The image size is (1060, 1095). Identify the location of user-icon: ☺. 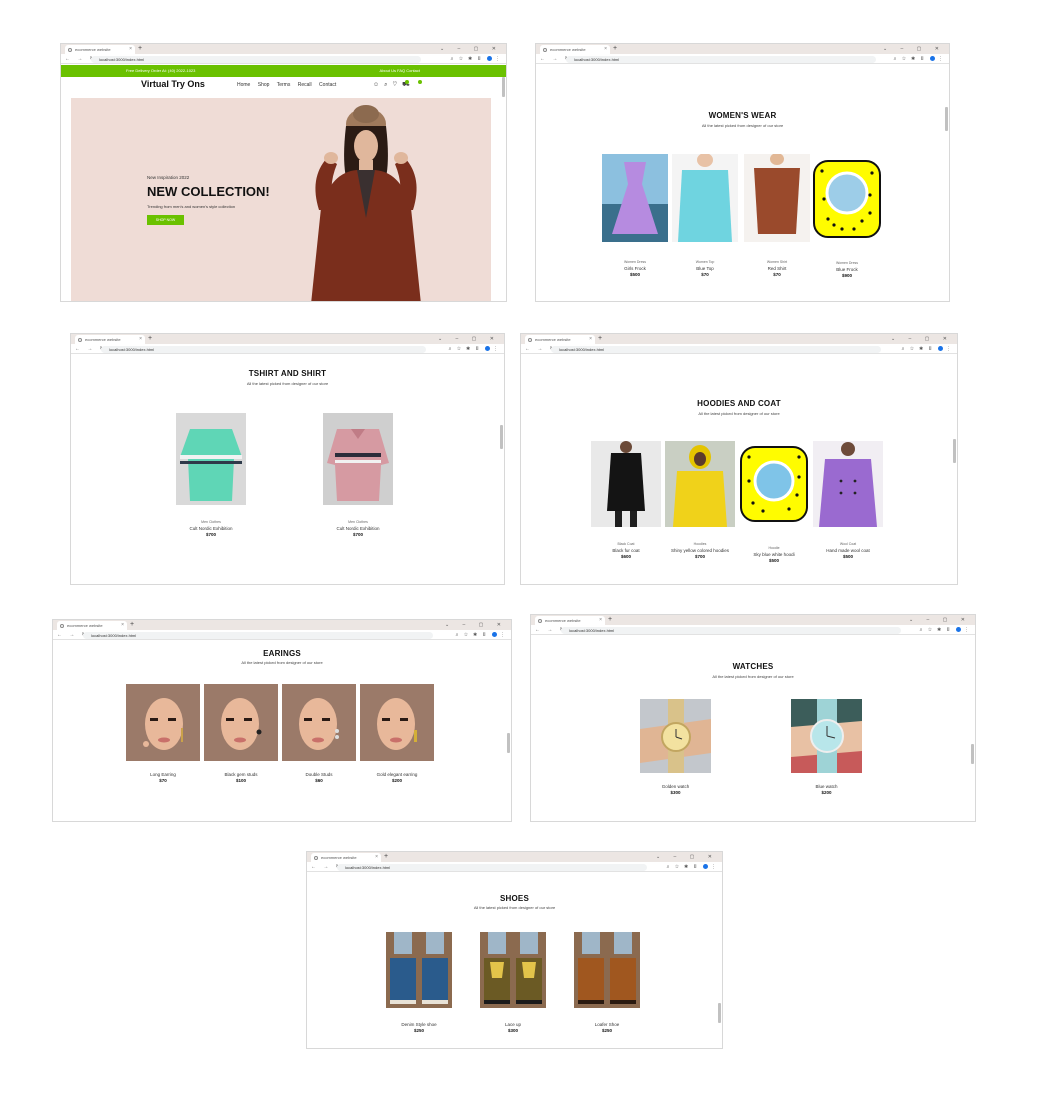
(378, 85).